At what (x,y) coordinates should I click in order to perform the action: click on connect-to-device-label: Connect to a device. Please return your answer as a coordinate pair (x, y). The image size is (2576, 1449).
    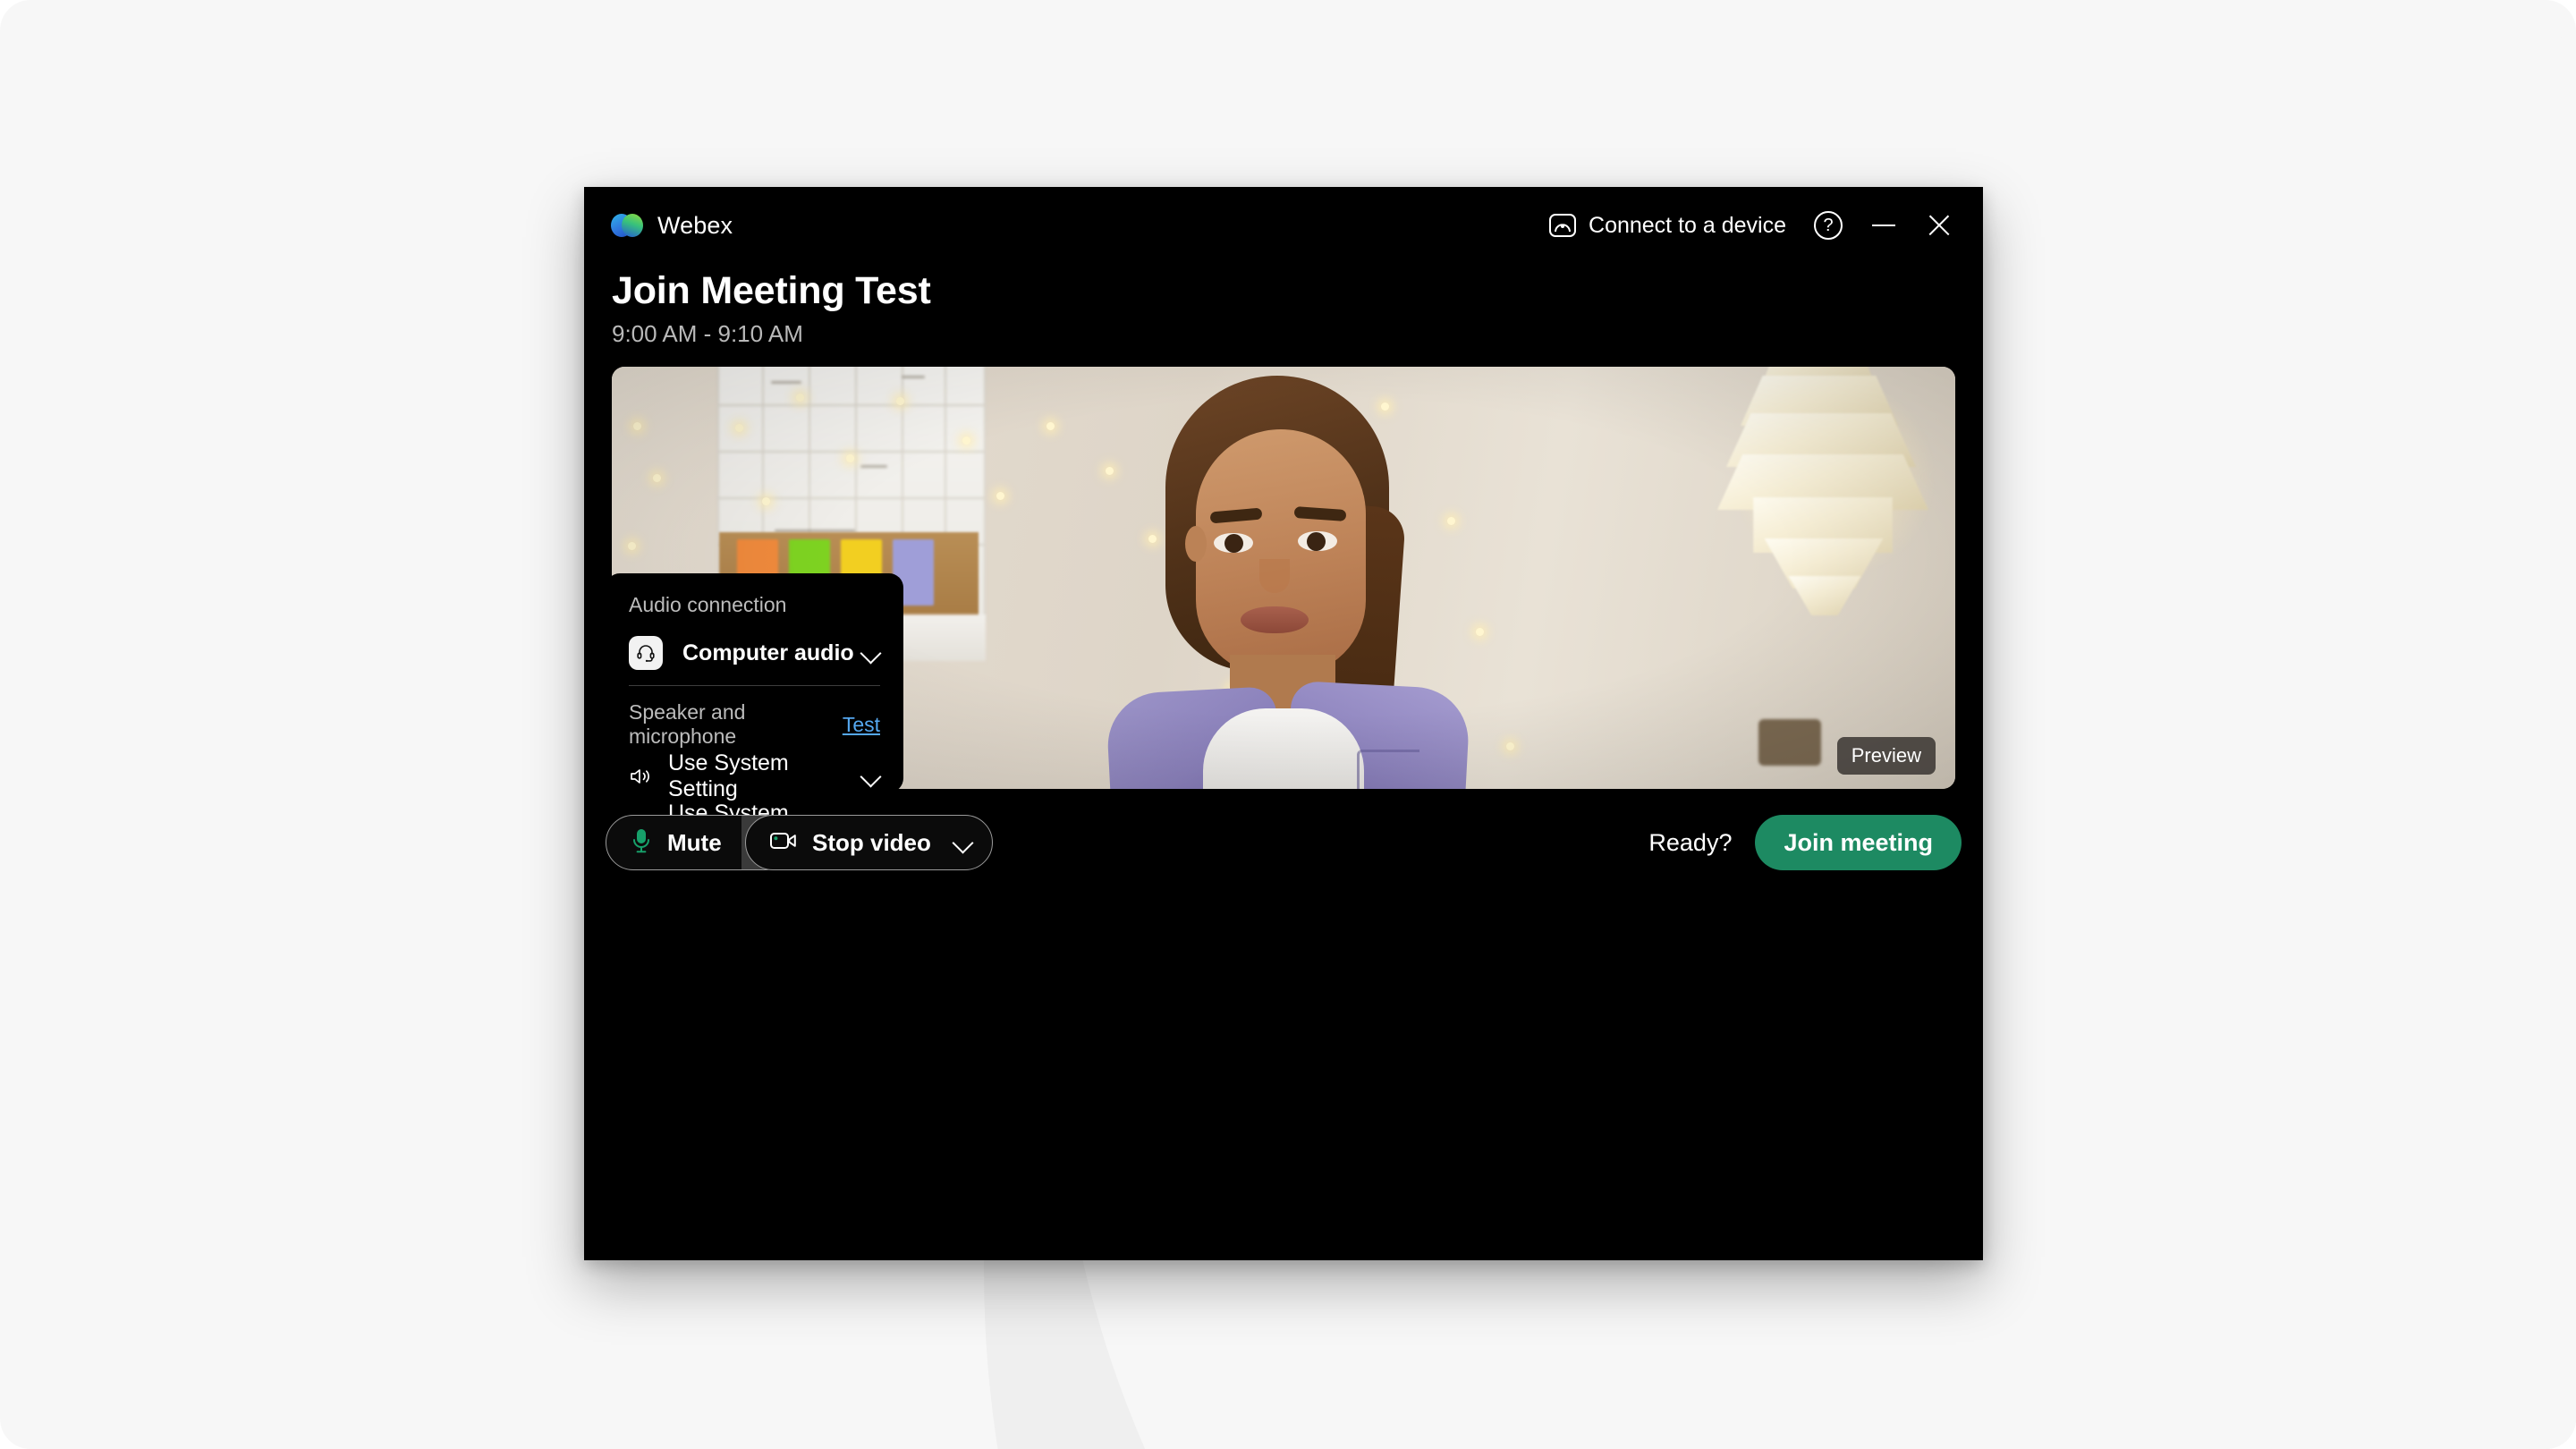
    Looking at the image, I should click on (1687, 225).